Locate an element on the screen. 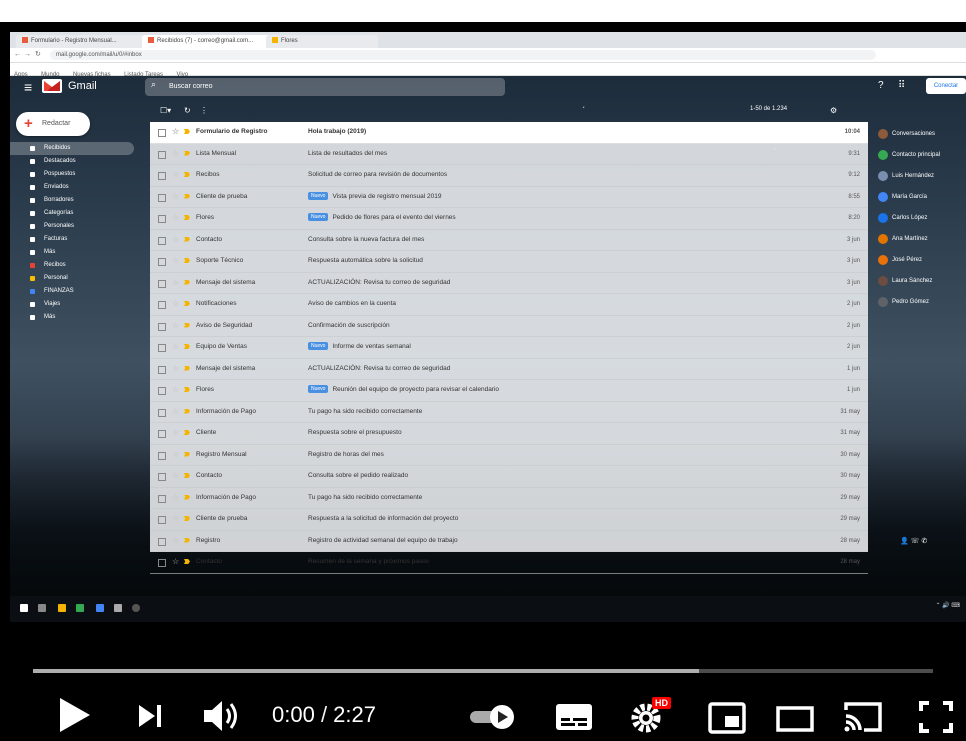  email-date: 1 jun is located at coordinates (853, 368).